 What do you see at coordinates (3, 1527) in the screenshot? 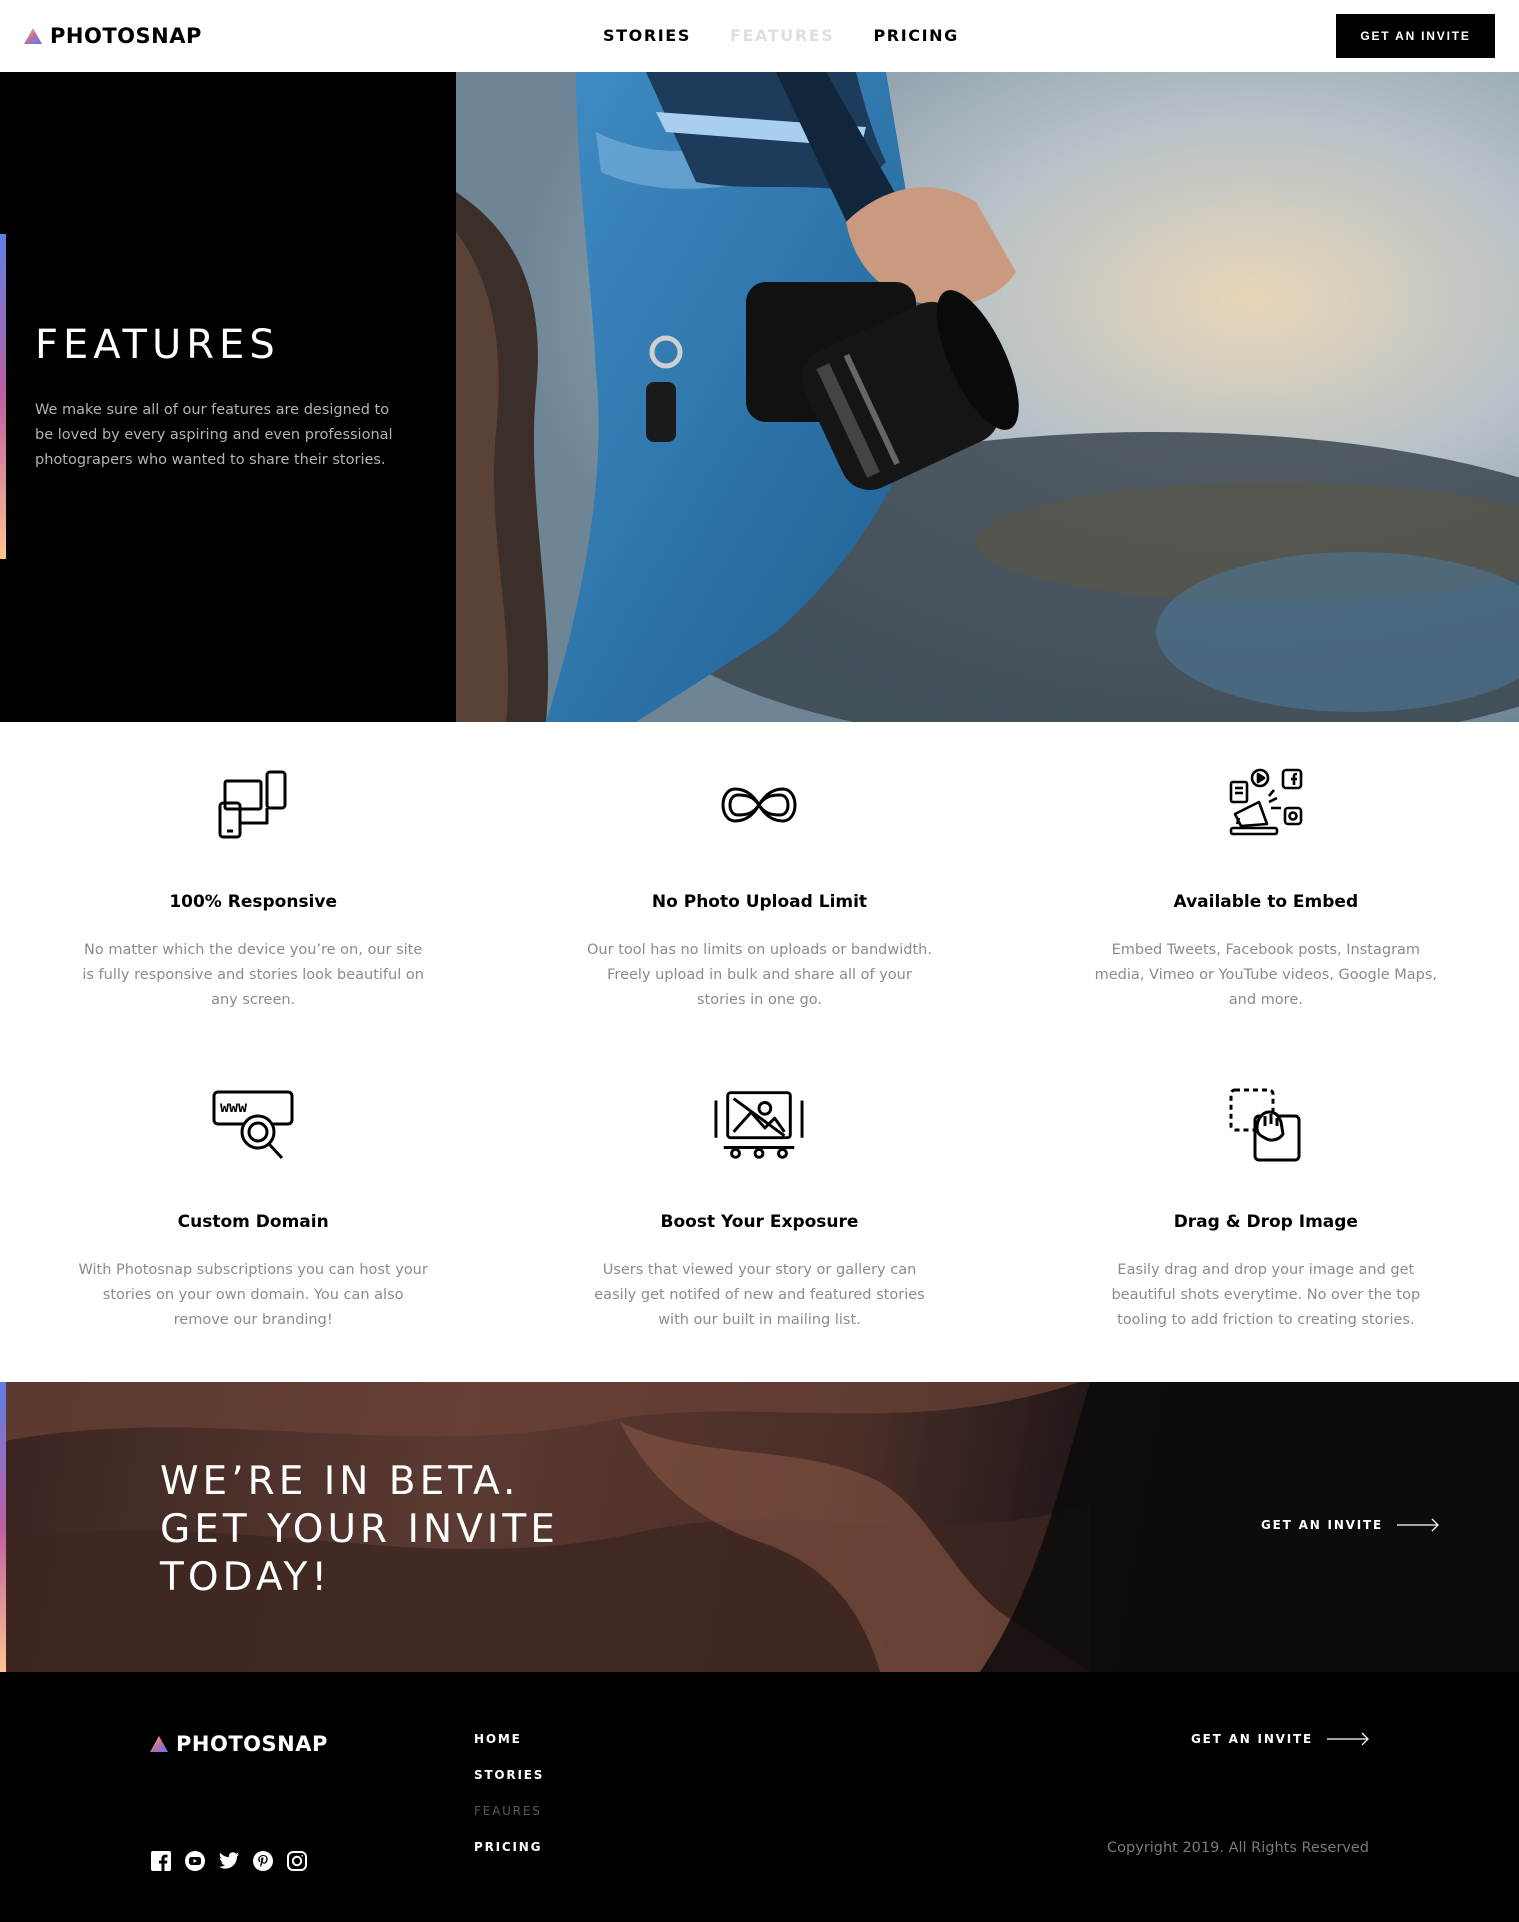
I see `beta-accent-bar` at bounding box center [3, 1527].